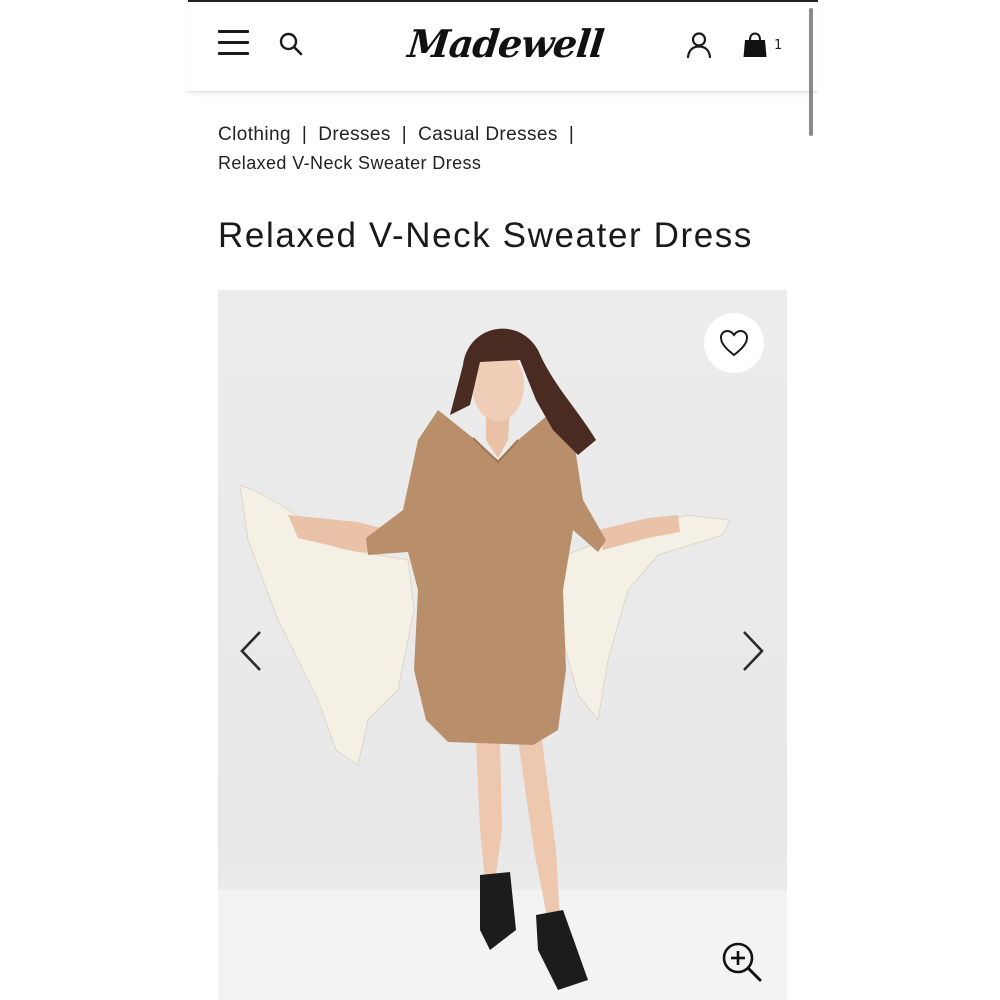 This screenshot has width=1000, height=1000. Describe the element at coordinates (488, 134) in the screenshot. I see `breadcrumb-casual-dresses: Casual Dresses` at that location.